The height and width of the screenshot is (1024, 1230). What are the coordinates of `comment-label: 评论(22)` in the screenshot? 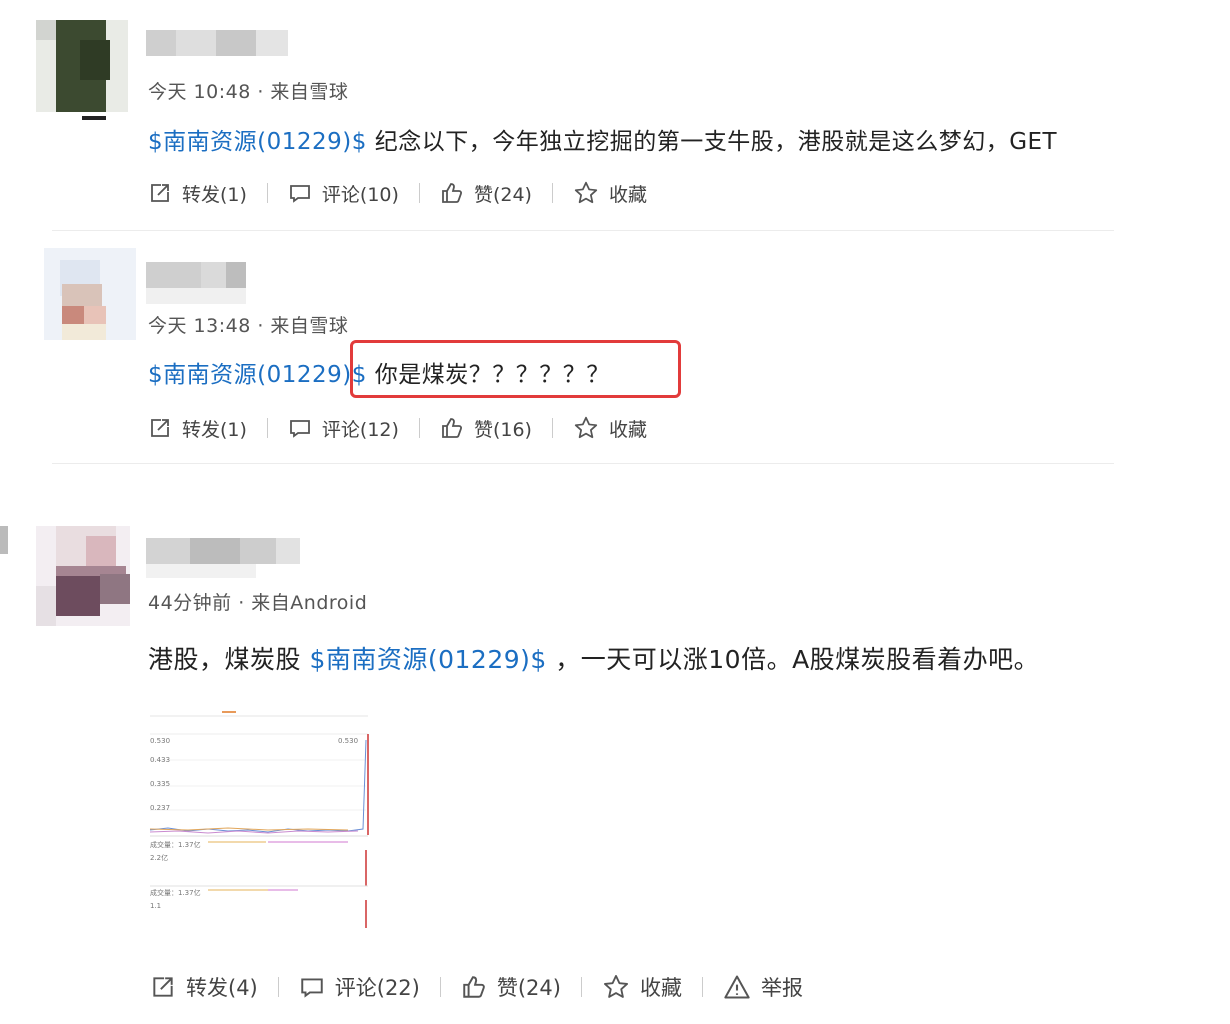 It's located at (377, 988).